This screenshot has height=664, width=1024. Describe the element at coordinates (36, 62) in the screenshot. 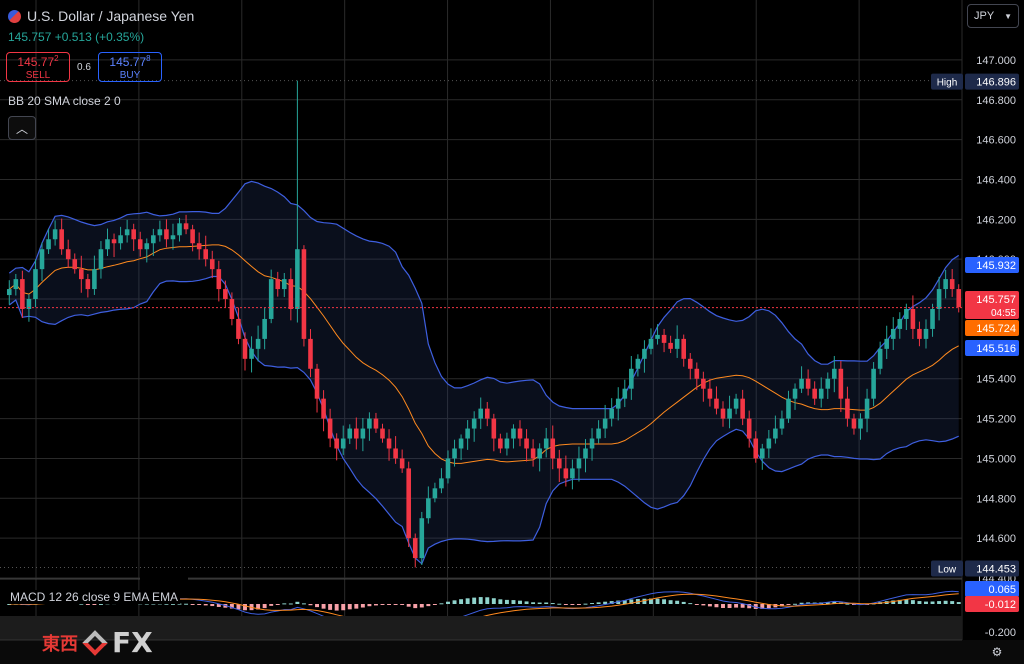

I see `sell-price: 145.77` at that location.